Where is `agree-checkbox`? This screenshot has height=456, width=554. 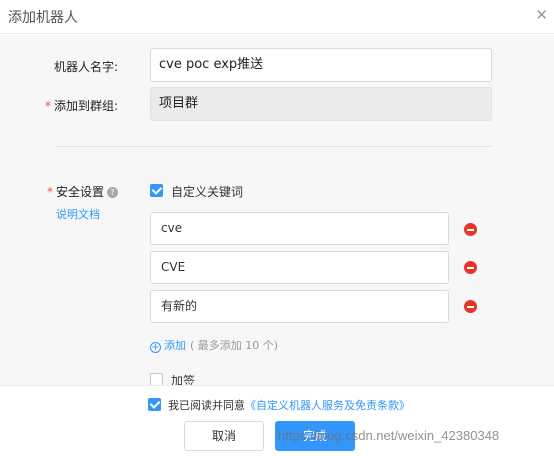 agree-checkbox is located at coordinates (154, 404).